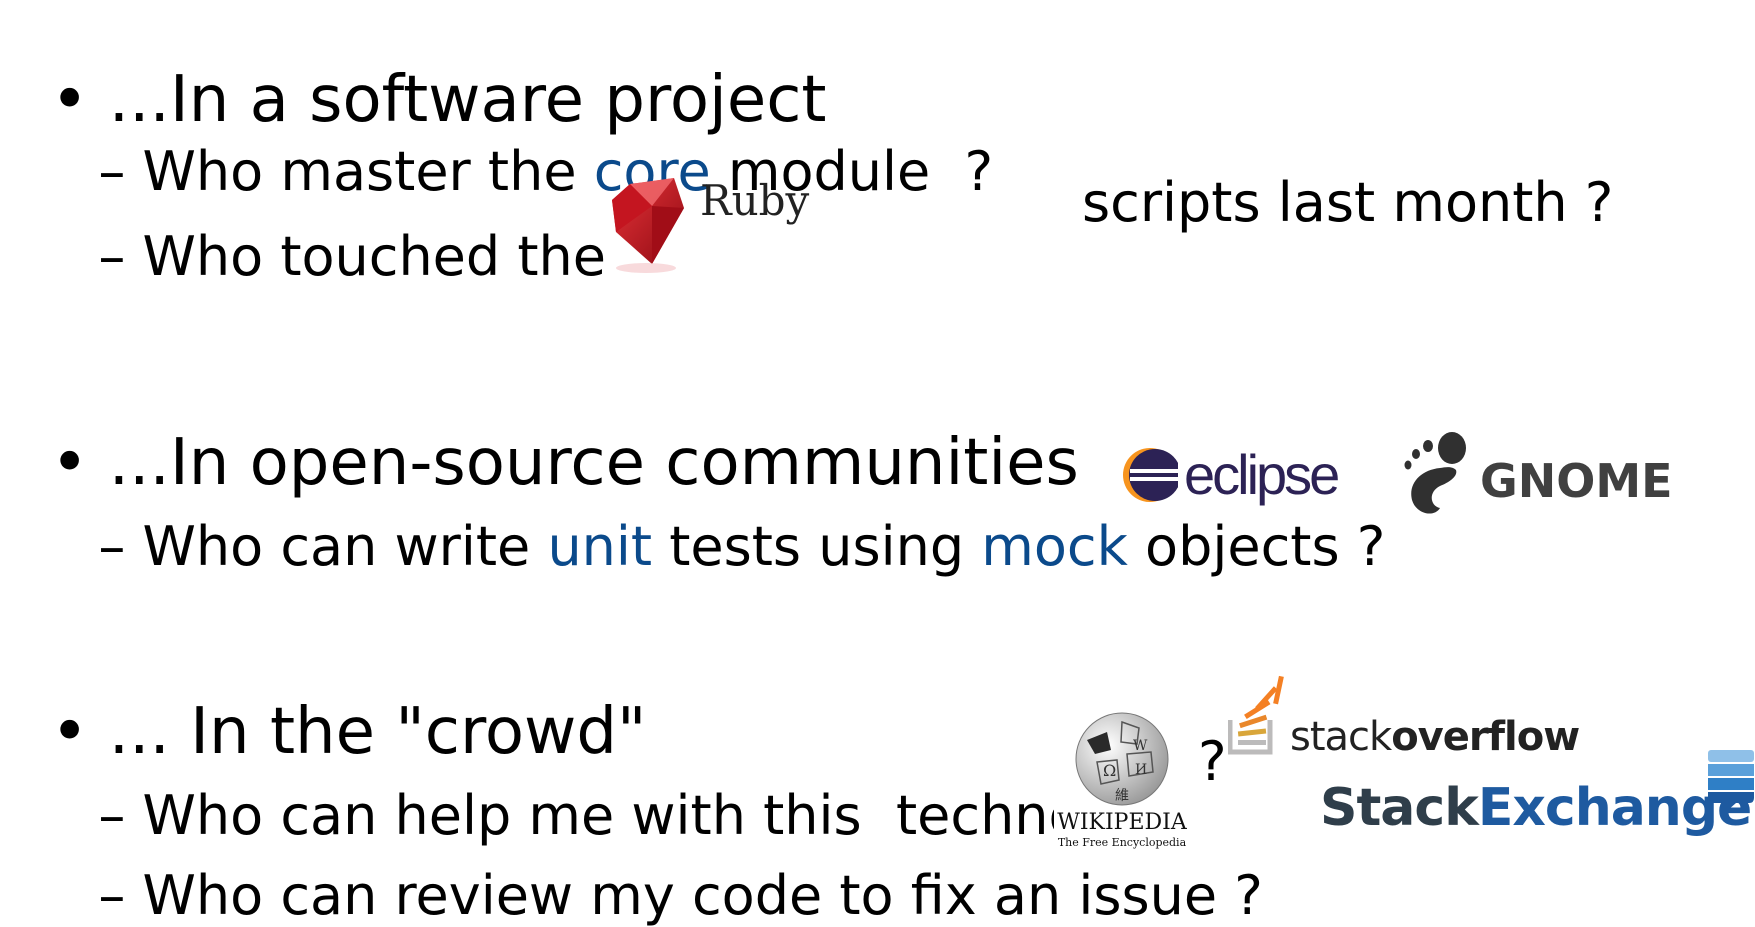 The width and height of the screenshot is (1755, 927). Describe the element at coordinates (1122, 759) in the screenshot. I see `wikipedia-globe-icon: Ω W И 維` at that location.